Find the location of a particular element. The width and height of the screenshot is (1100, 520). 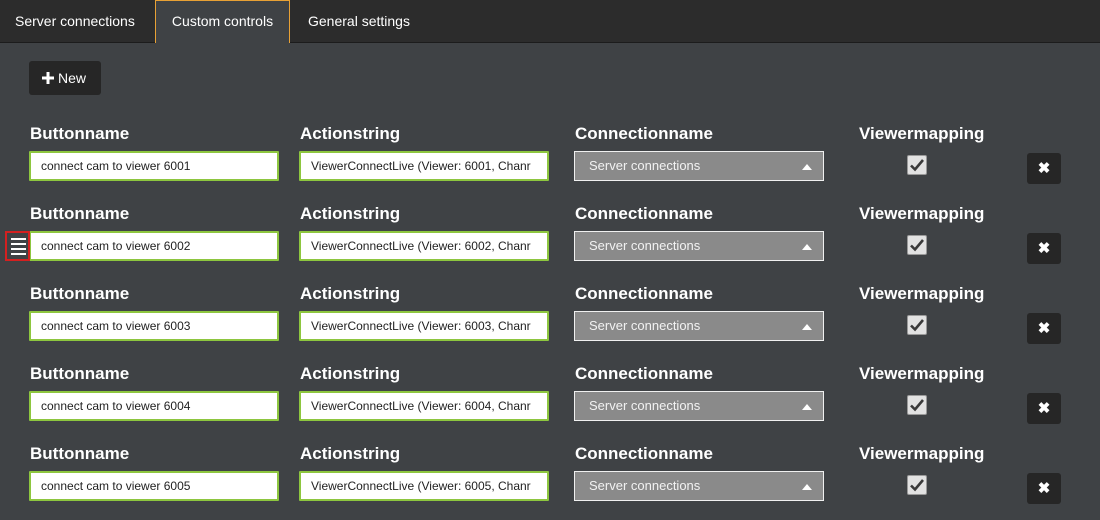

new-button: New is located at coordinates (65, 78).